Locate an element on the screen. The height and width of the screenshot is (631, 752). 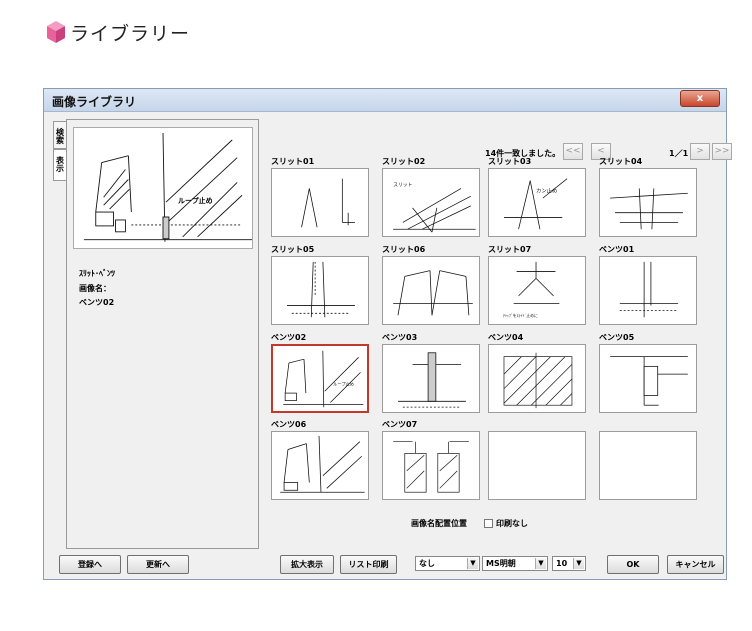
caption-position-label: 画像名配置位置 is located at coordinates (439, 523).